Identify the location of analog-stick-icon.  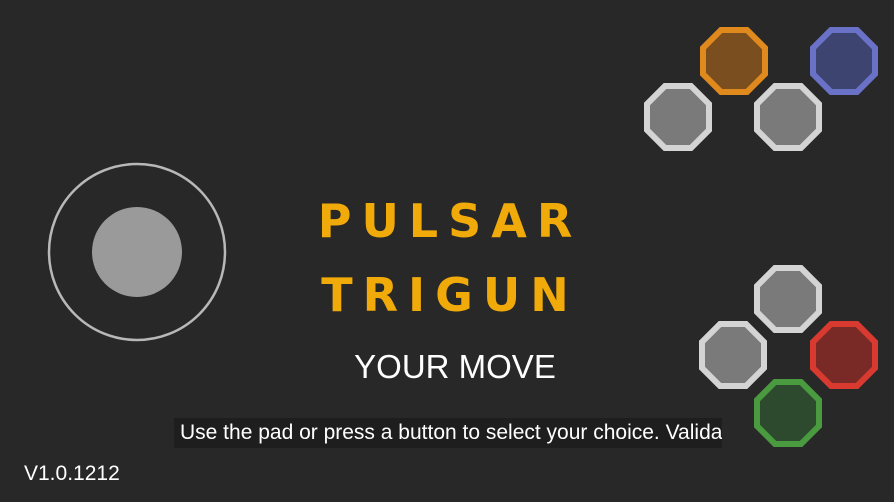
(137, 252).